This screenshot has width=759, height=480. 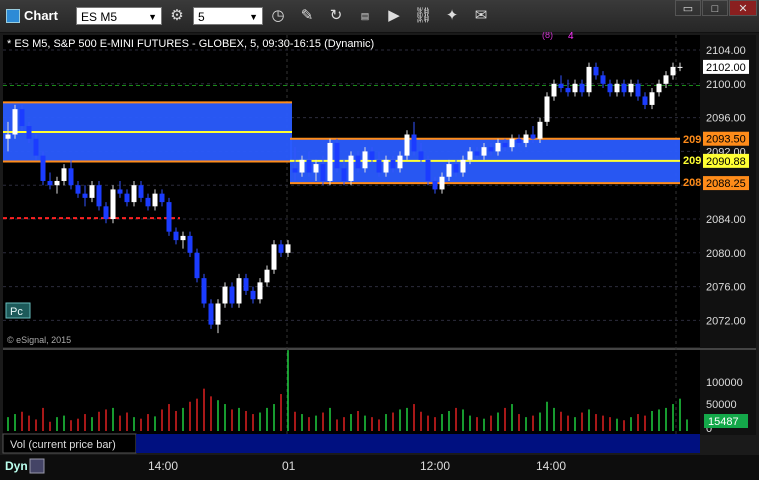 I want to click on pencil-icon: ✎, so click(x=307, y=16).